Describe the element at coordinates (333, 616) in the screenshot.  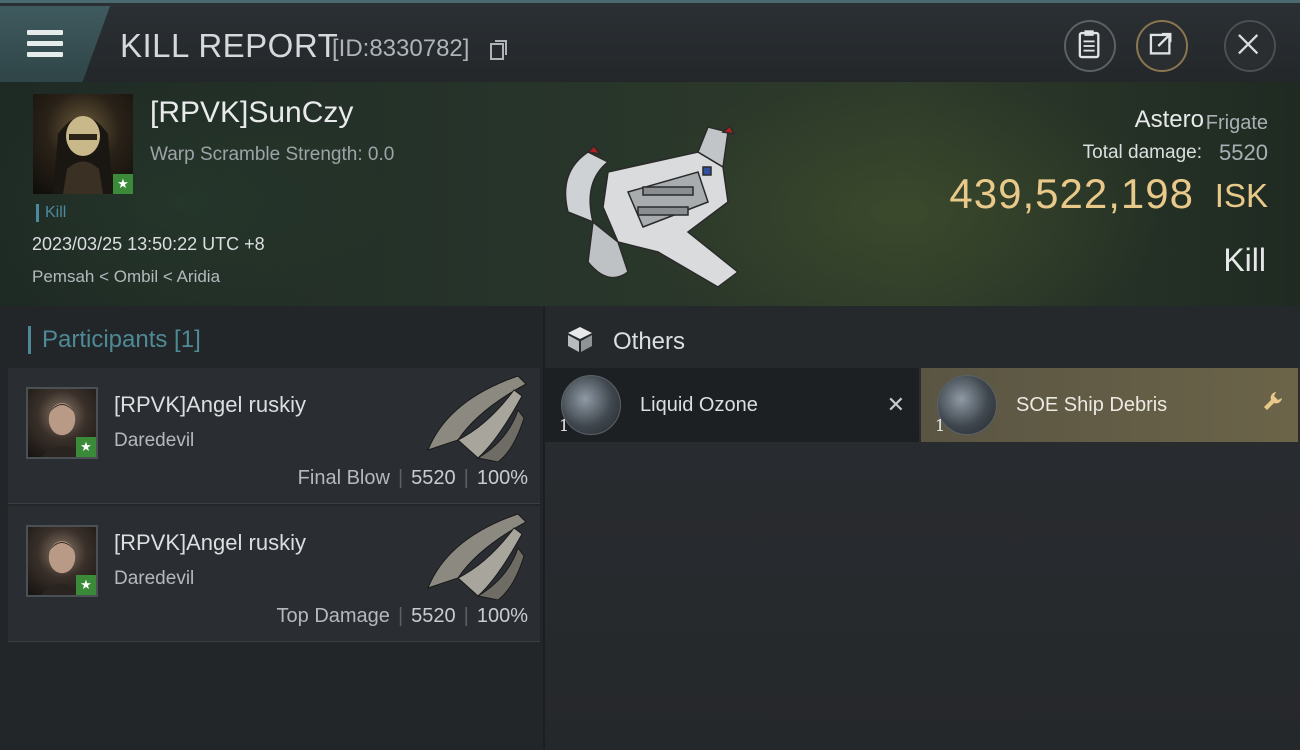
I see `participant-role: Top Damage` at that location.